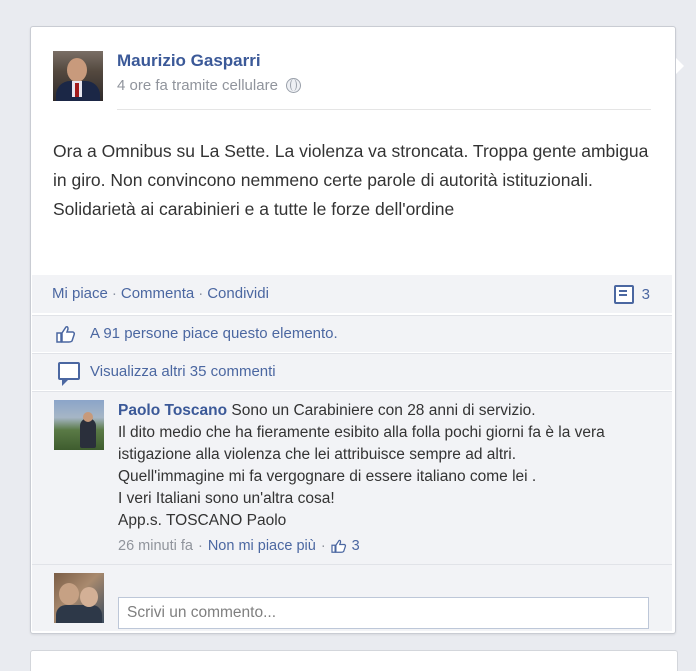  I want to click on likes-row: A 91 persone piace questo elemento., so click(352, 333).